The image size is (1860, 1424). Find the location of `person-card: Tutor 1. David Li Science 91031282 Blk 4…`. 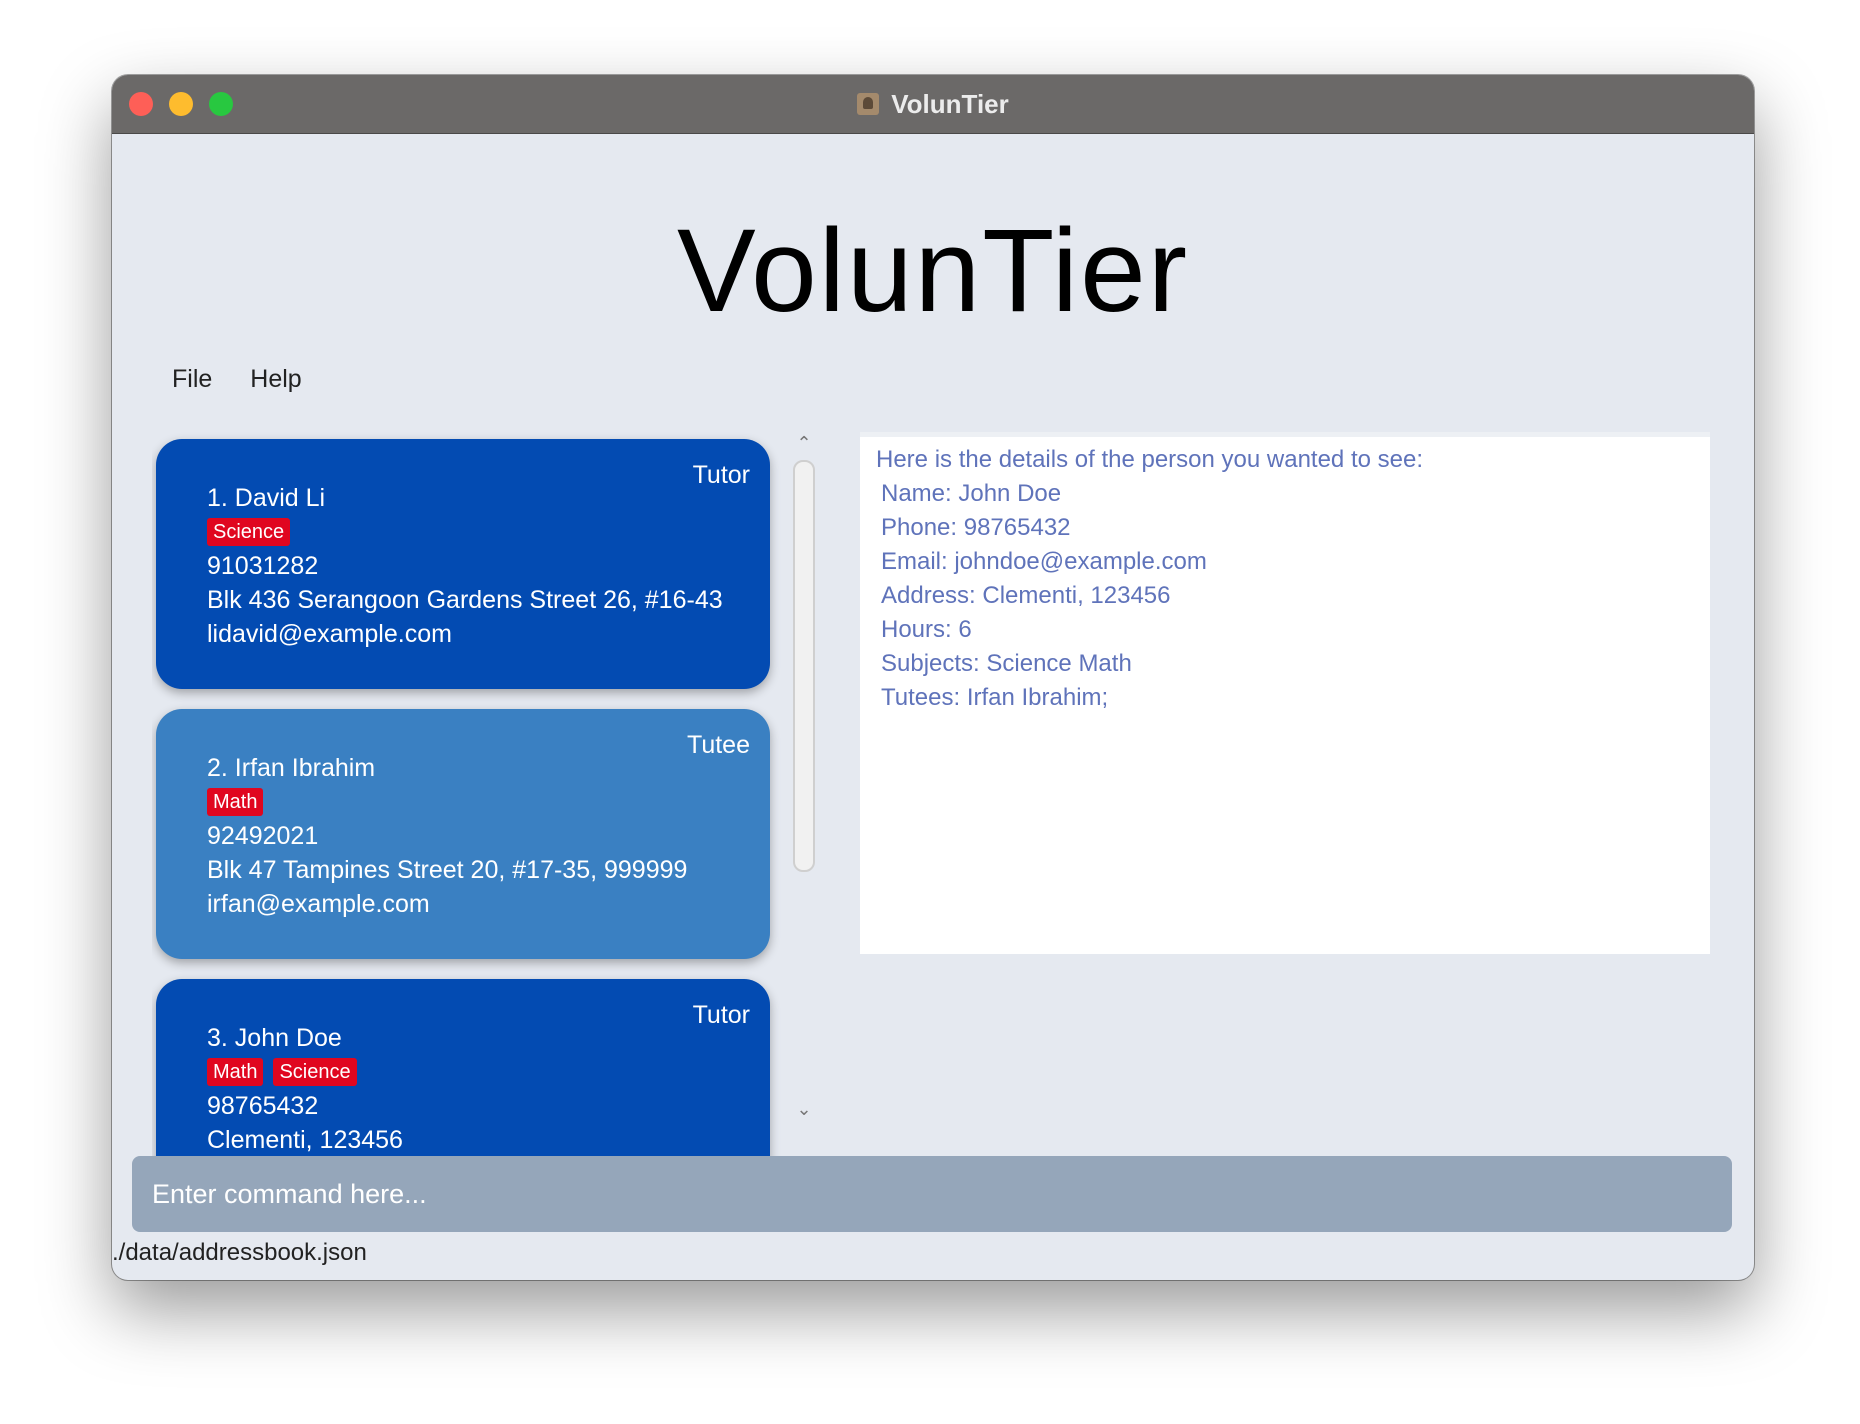

person-card: Tutor 1. David Li Science 91031282 Blk 4… is located at coordinates (463, 564).